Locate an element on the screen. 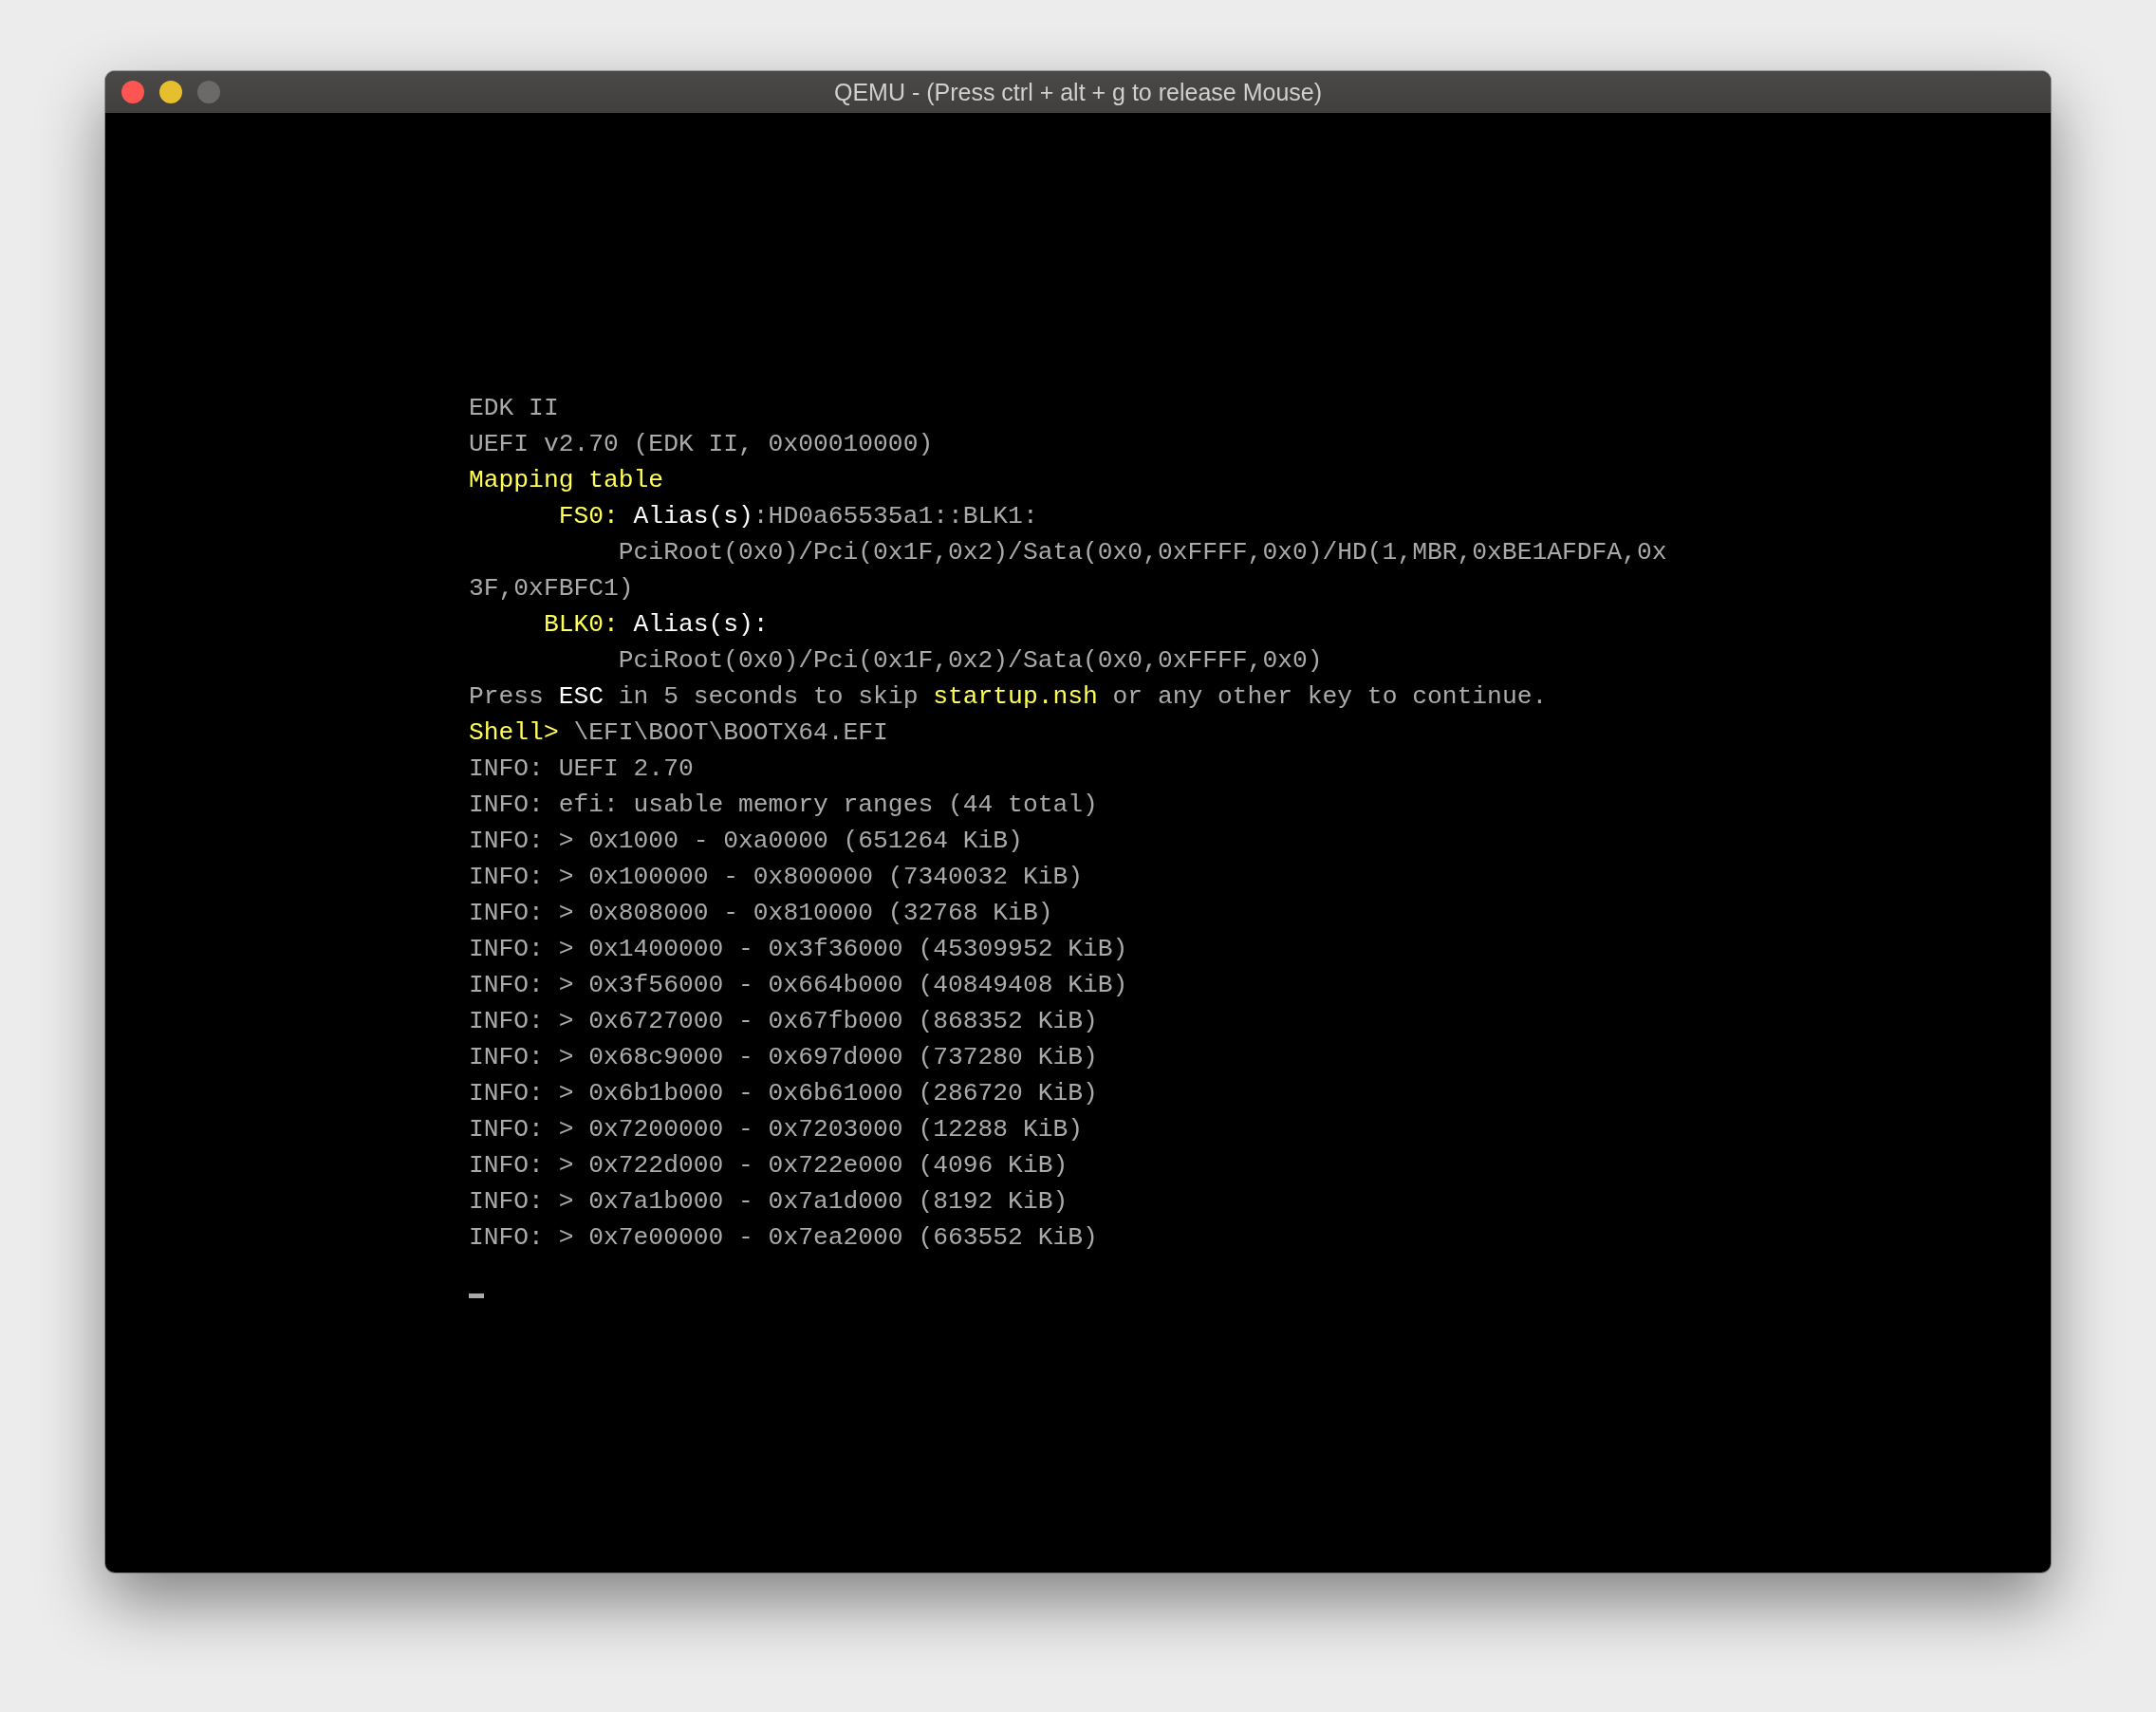 Image resolution: width=2156 pixels, height=1712 pixels. close-button is located at coordinates (132, 92).